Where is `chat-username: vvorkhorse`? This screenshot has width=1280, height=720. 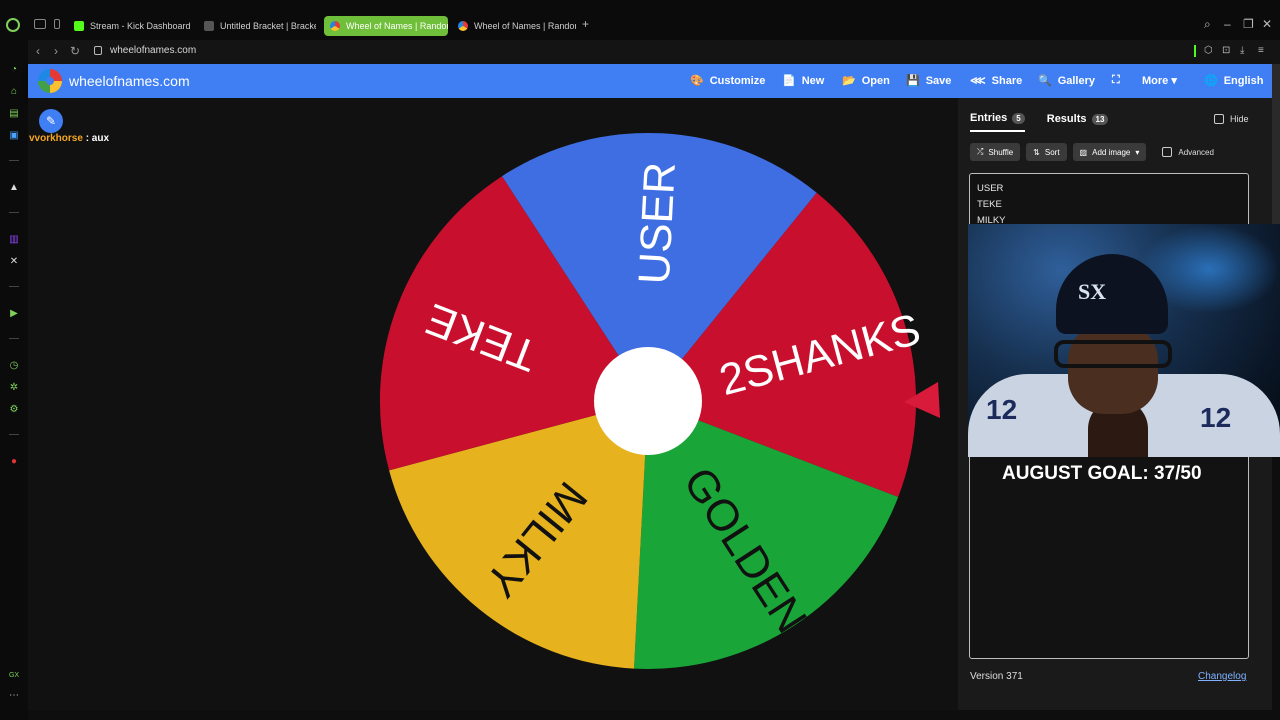
chat-username: vvorkhorse is located at coordinates (56, 138).